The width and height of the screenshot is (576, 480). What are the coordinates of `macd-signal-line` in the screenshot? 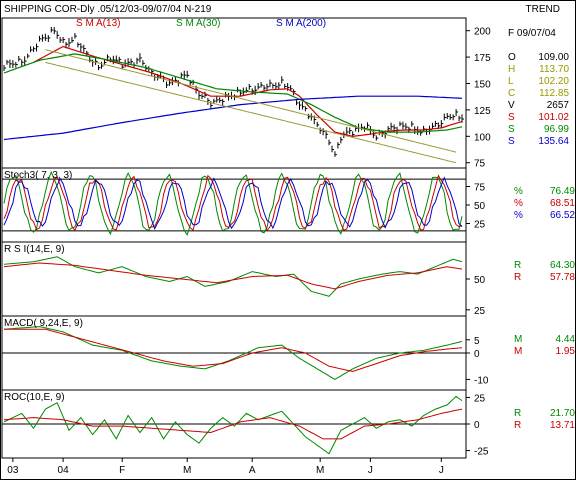 It's located at (233, 350).